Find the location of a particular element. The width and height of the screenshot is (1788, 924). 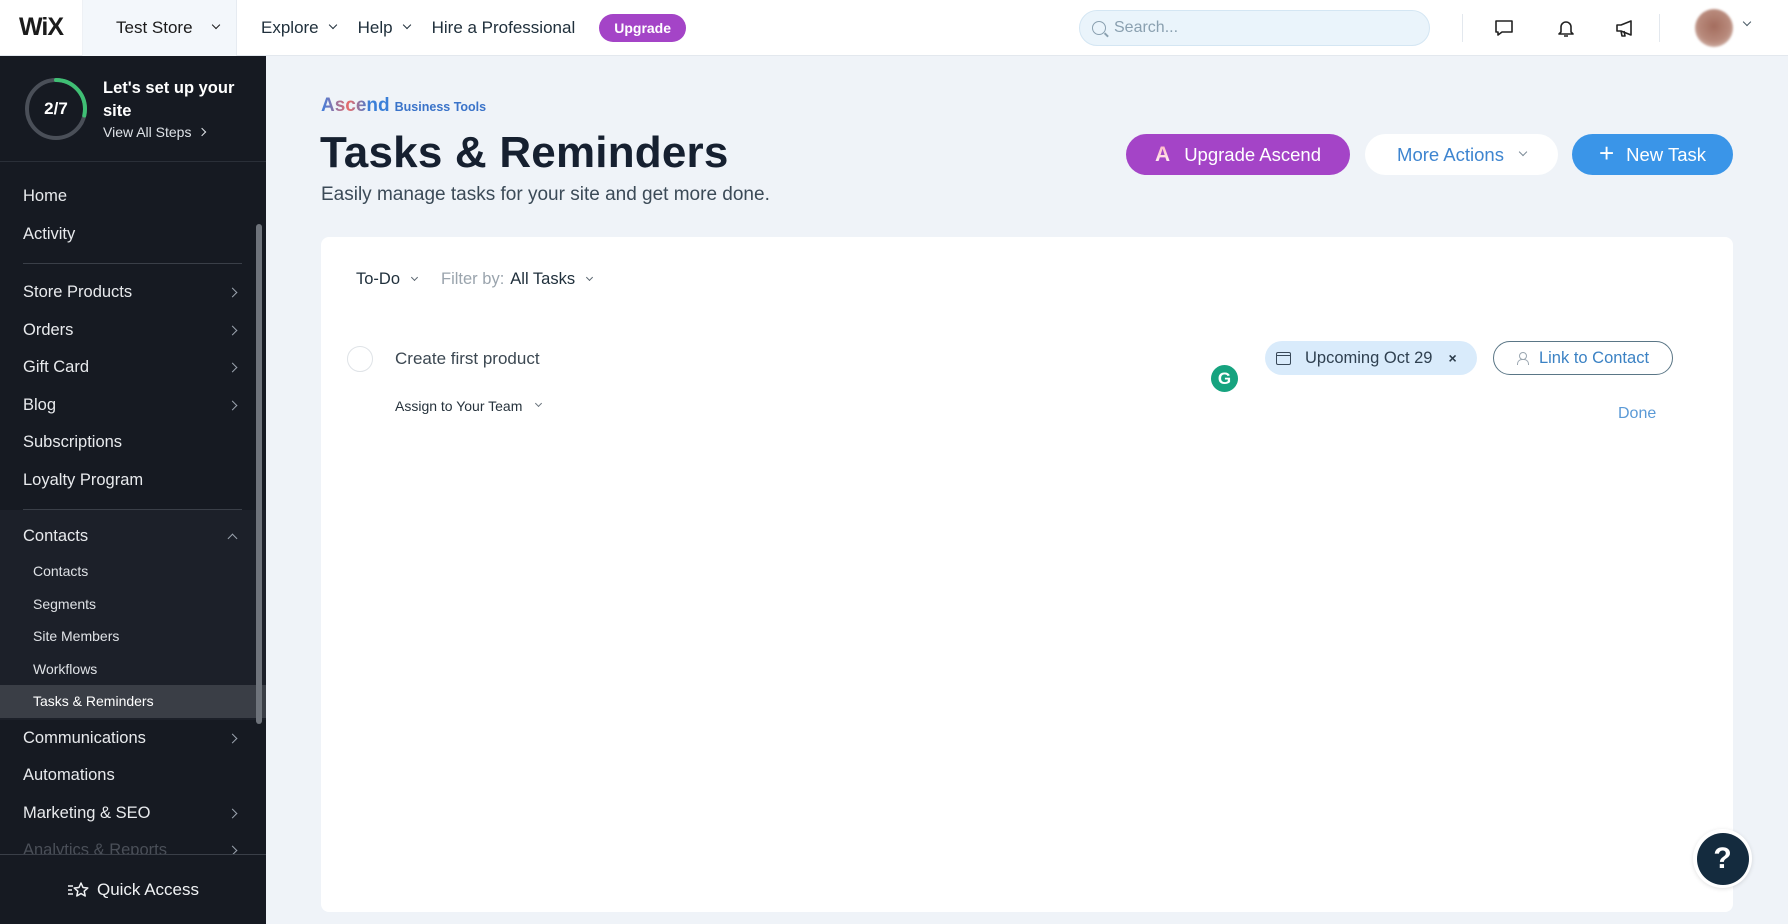

filter-value: All Tasks is located at coordinates (543, 279).